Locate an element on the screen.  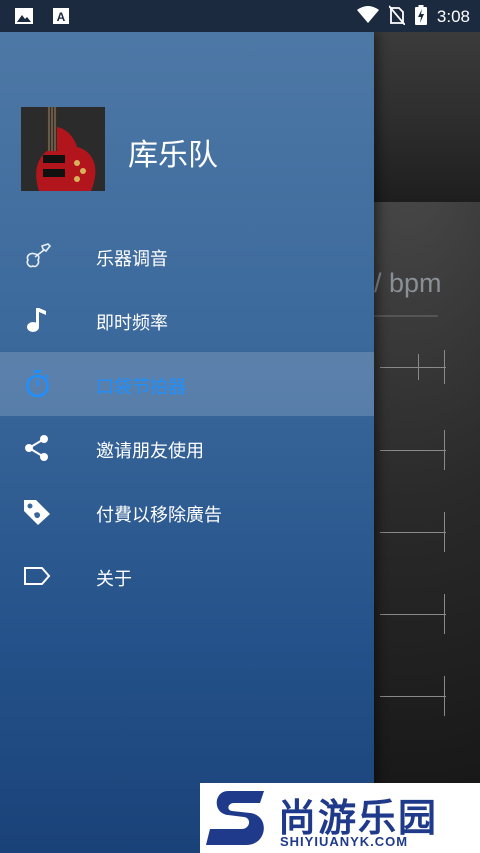
label-icon is located at coordinates (37, 576).